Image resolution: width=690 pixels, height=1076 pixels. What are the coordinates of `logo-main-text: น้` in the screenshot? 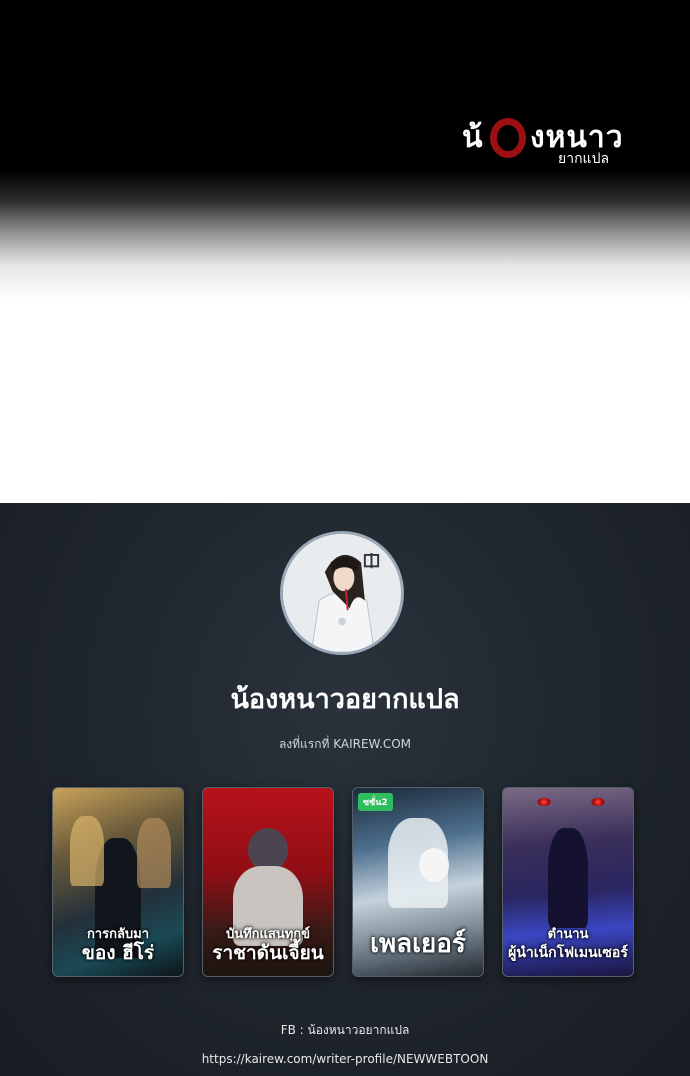 It's located at (473, 137).